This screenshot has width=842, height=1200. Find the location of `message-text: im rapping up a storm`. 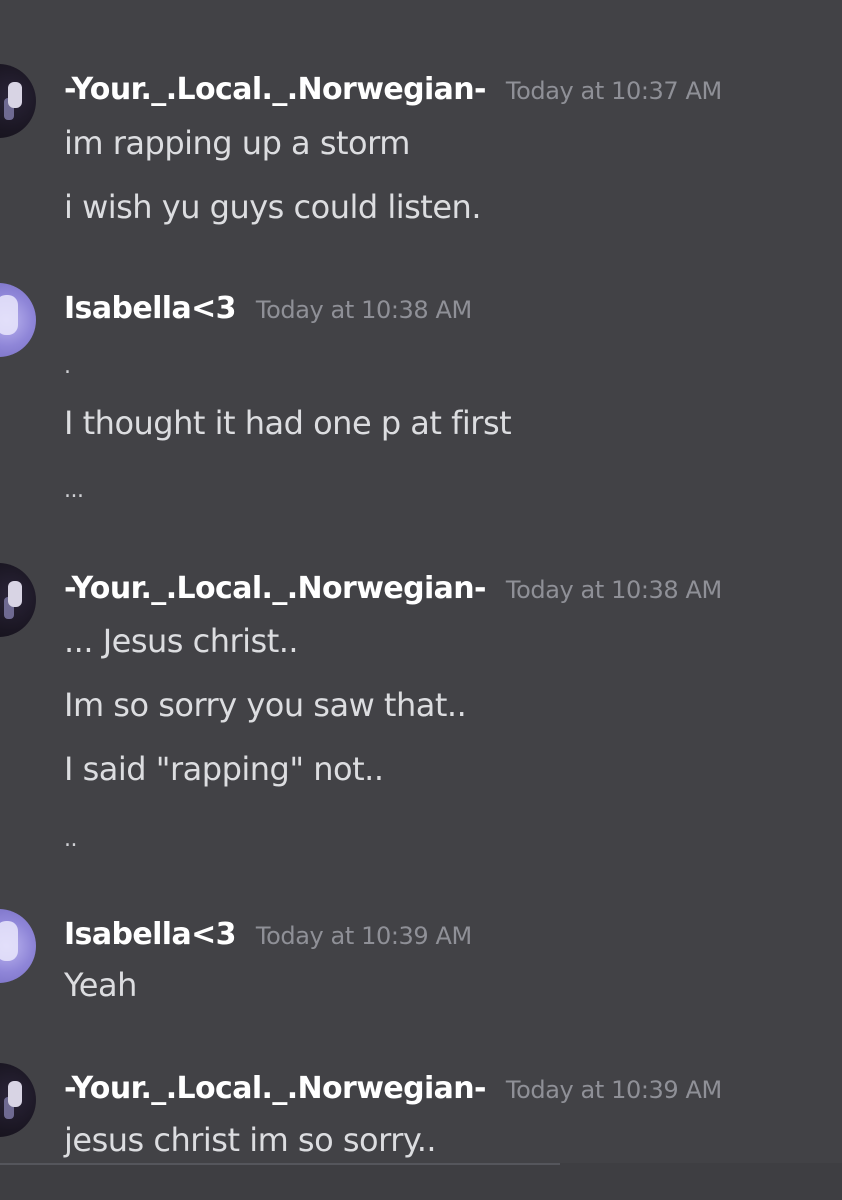

message-text: im rapping up a storm is located at coordinates (237, 143).